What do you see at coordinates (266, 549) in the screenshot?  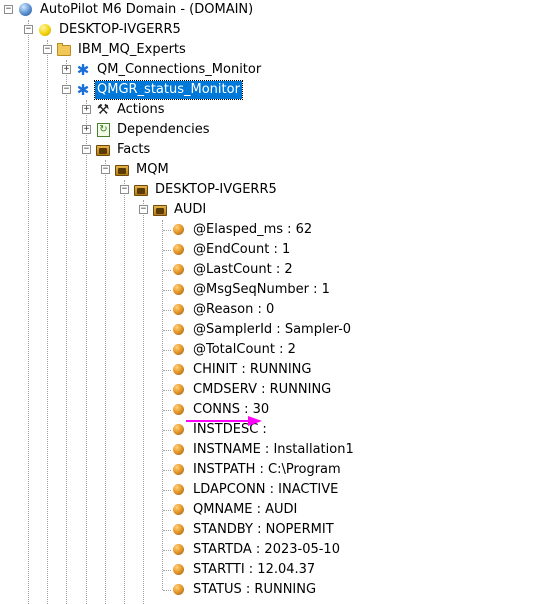 I see `fact-label: STARTDA : 2023-05-10` at bounding box center [266, 549].